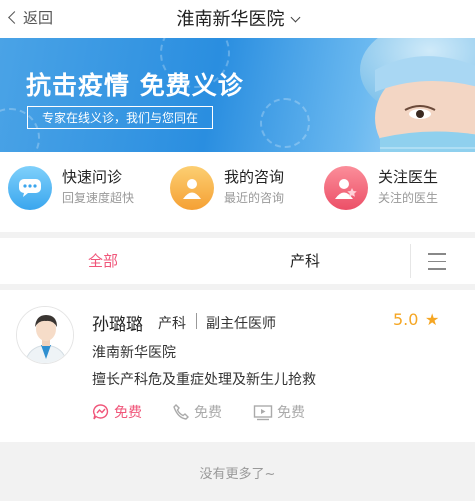  I want to click on doctor-department: 产科, so click(172, 324).